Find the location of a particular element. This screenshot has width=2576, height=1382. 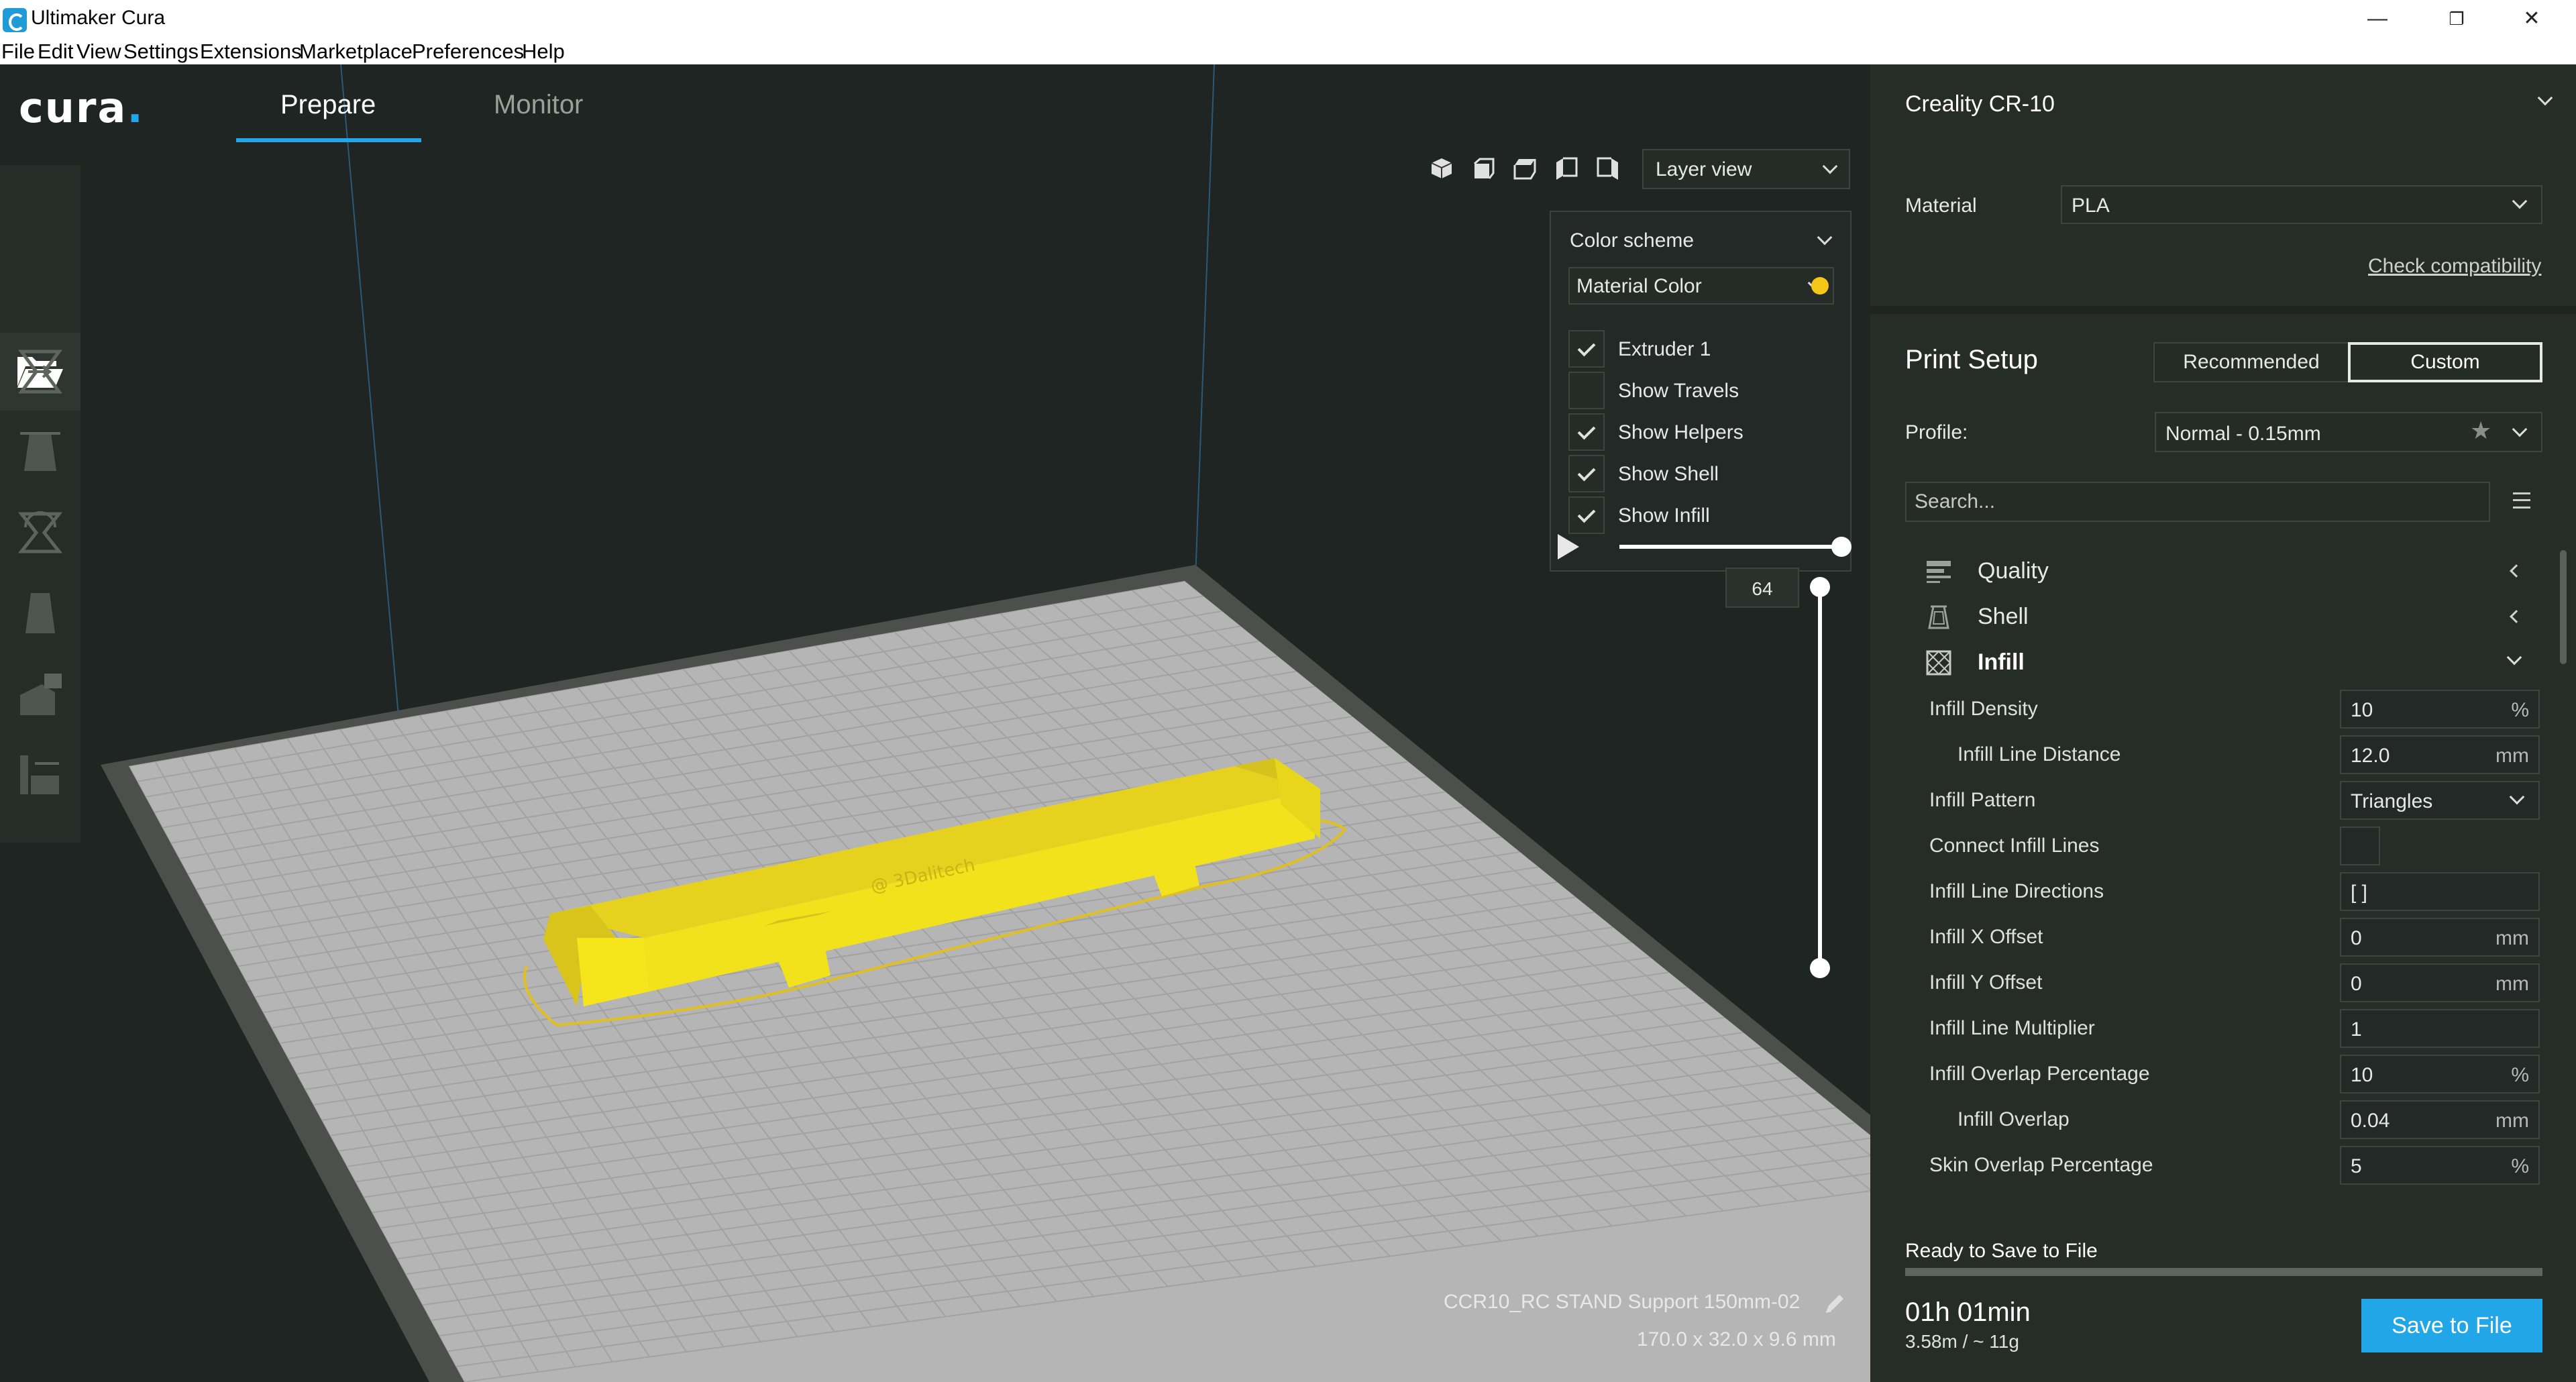

category-shell: Shell is located at coordinates (2227, 617).